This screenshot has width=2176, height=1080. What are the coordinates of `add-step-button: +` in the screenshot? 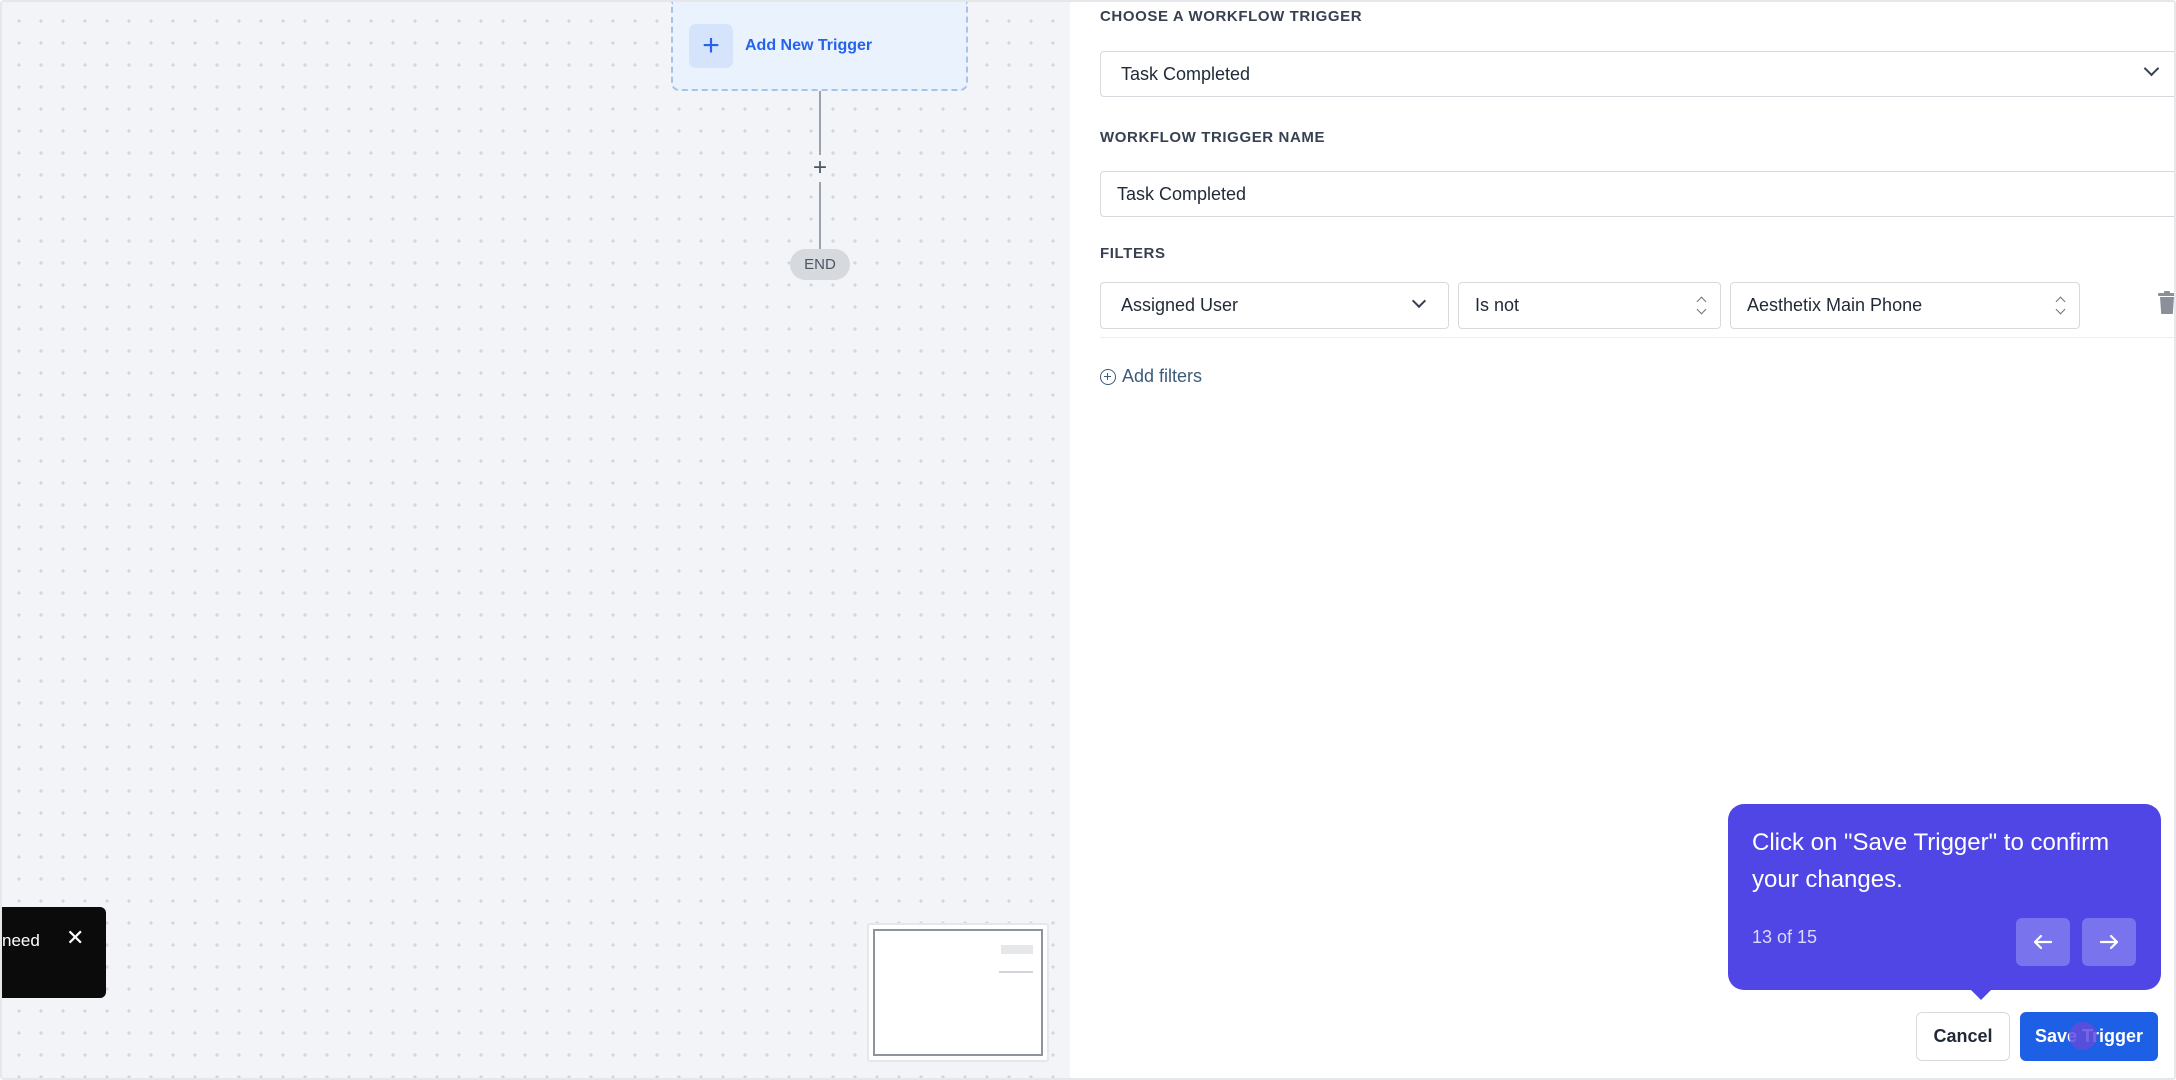 It's located at (820, 168).